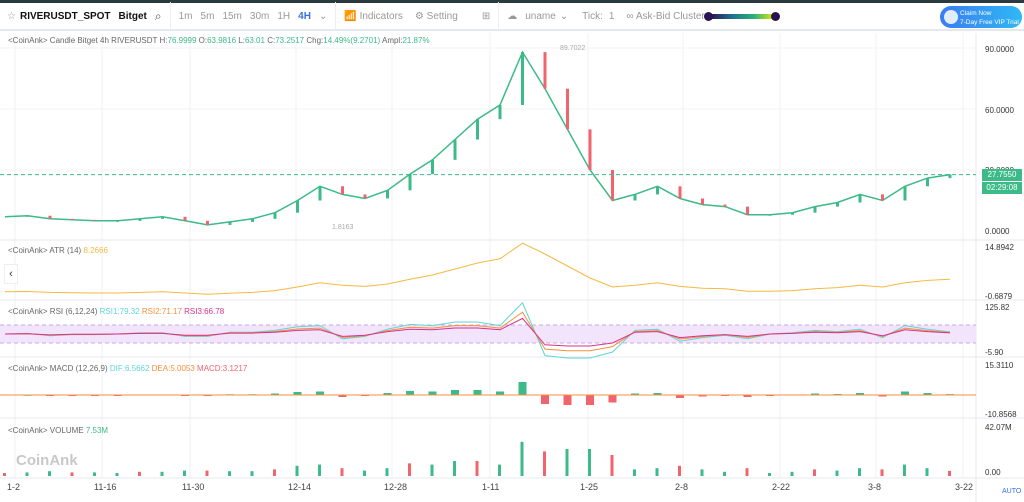 The image size is (1024, 502). Describe the element at coordinates (95, 250) in the screenshot. I see `atr-value: 8.2666` at that location.